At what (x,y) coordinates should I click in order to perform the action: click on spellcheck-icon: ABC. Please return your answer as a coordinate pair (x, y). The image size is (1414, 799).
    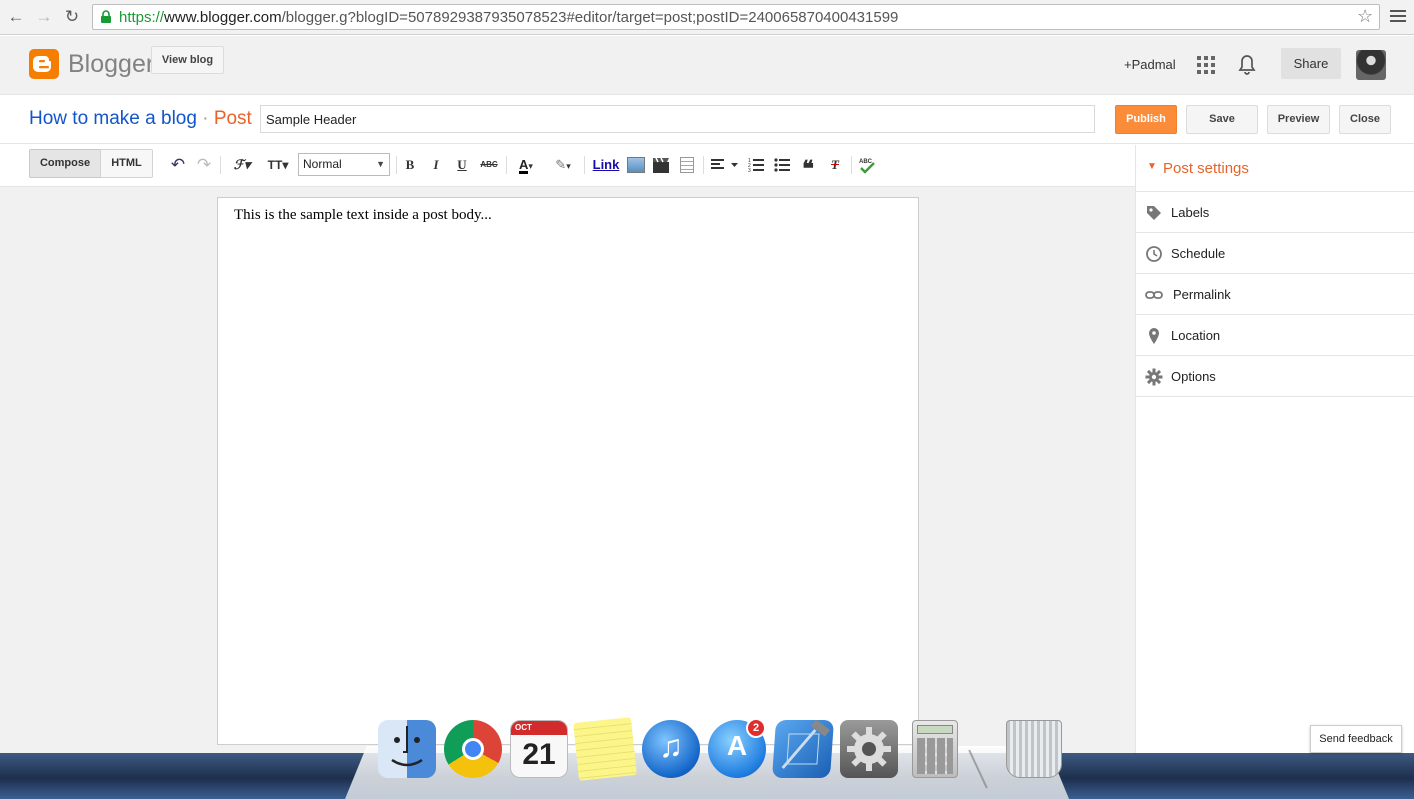
    Looking at the image, I should click on (867, 165).